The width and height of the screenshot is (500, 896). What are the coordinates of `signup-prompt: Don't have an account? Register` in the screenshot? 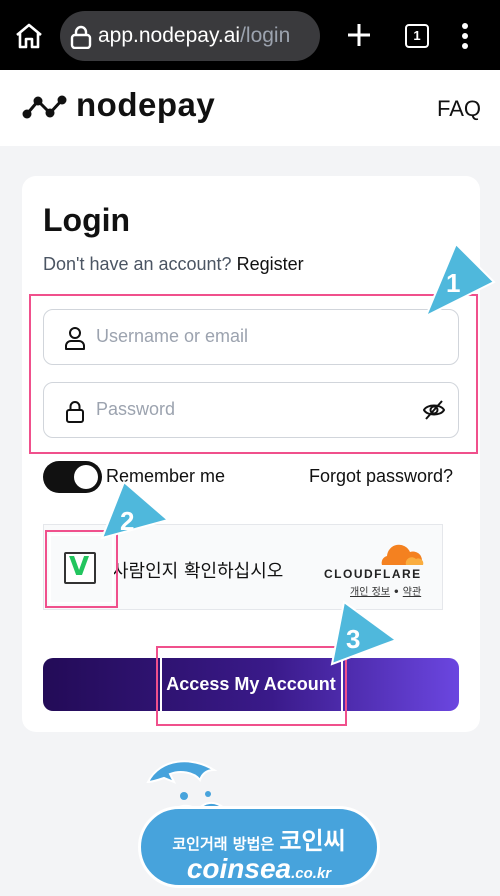 It's located at (173, 264).